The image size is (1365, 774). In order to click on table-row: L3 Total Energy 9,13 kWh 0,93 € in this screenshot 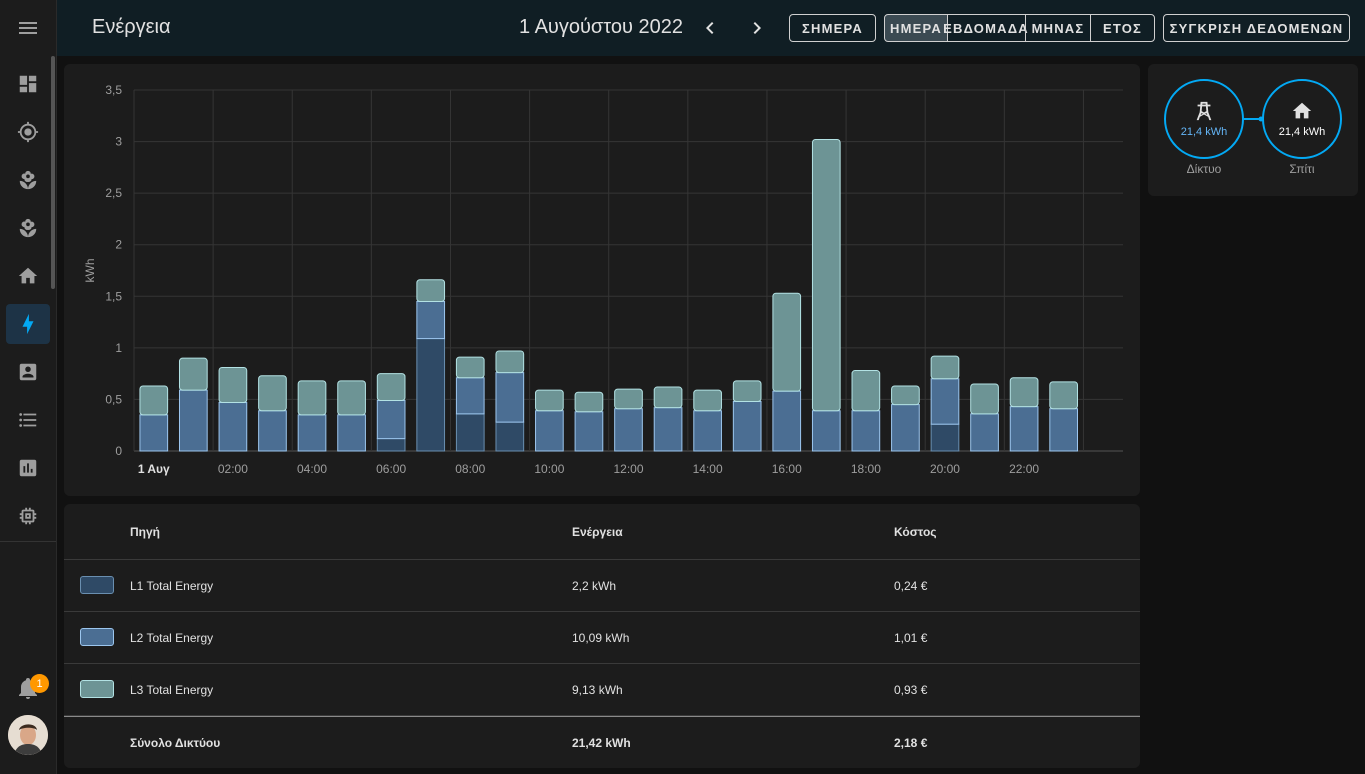, I will do `click(602, 690)`.